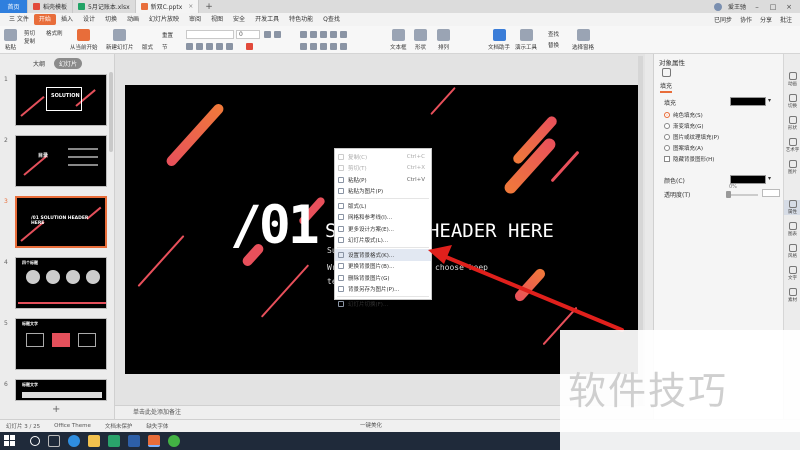 Image resolution: width=800 pixels, height=450 pixels. What do you see at coordinates (773, 7) in the screenshot?
I see `maximize-icon: □` at bounding box center [773, 7].